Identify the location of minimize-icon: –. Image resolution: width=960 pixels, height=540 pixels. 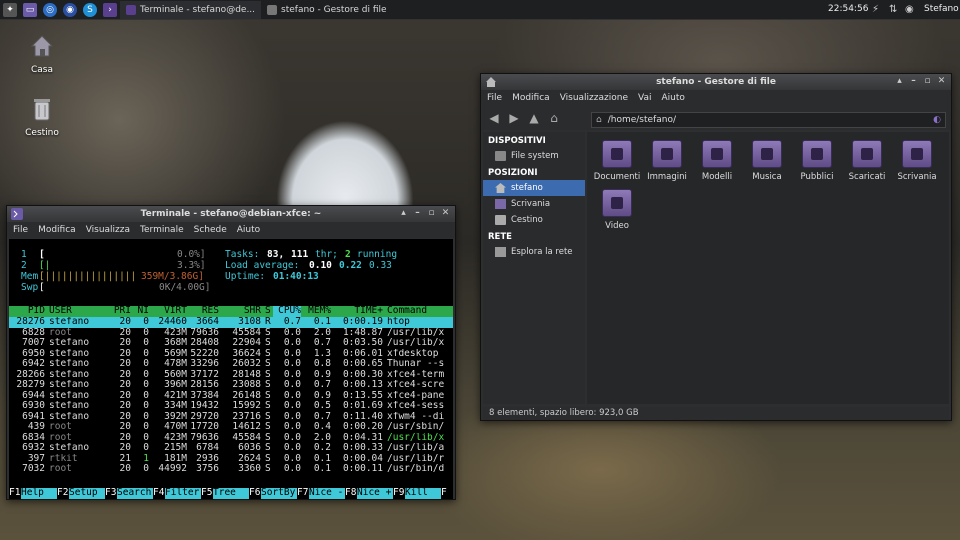
(417, 213).